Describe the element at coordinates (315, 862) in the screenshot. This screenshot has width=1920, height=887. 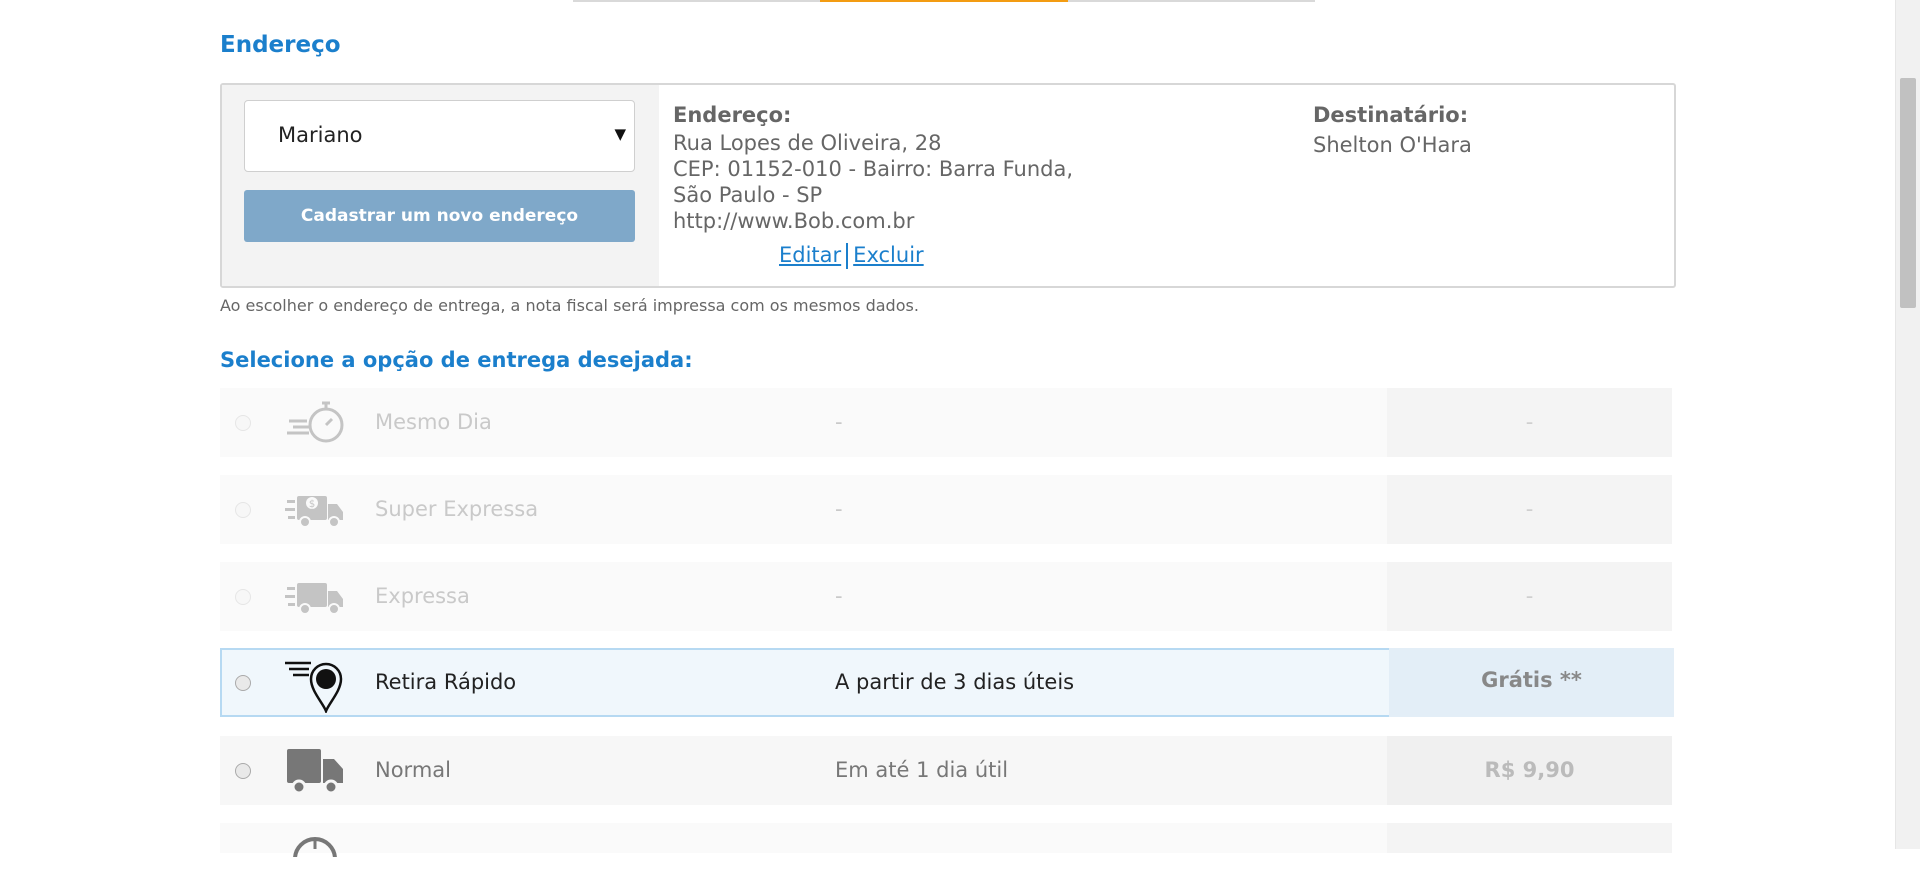
I see `clock-icon` at that location.